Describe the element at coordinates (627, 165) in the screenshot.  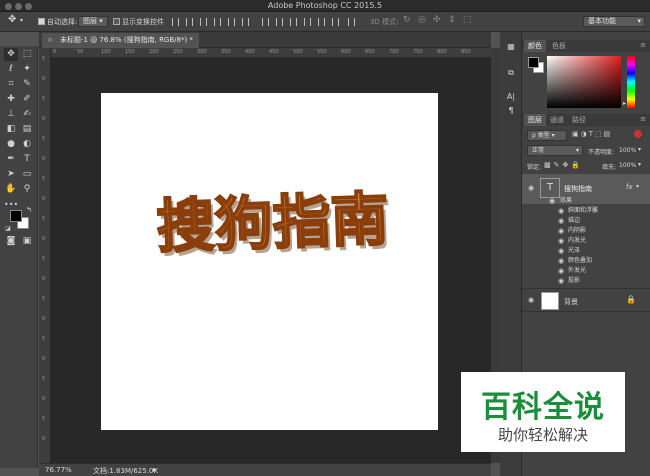
I see `fill-value: 100%` at that location.